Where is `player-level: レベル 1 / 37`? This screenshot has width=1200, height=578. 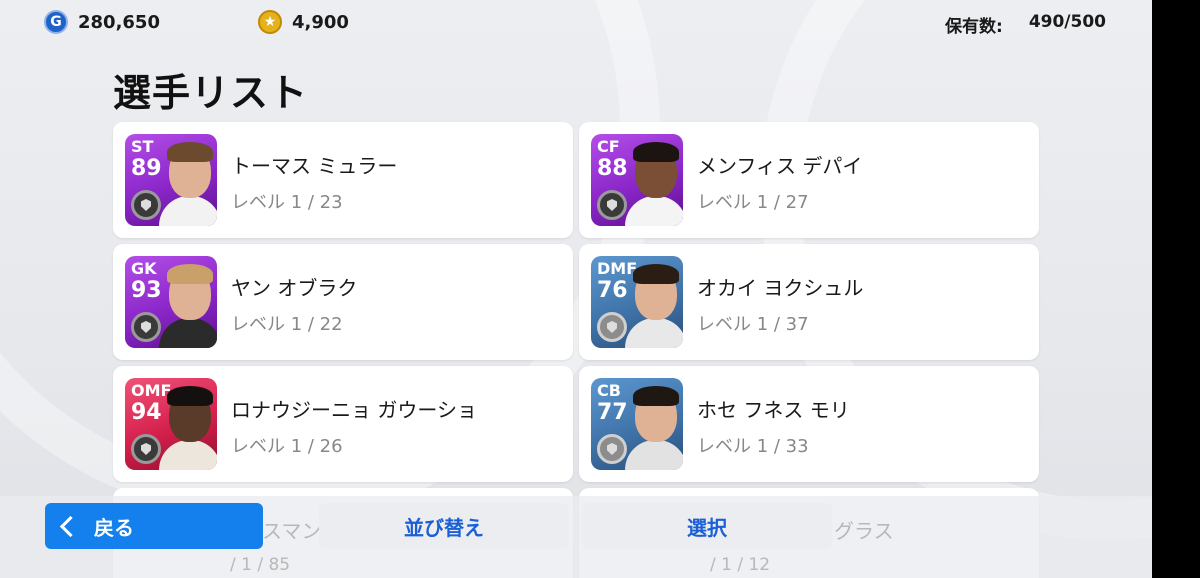
player-level: レベル 1 / 37 is located at coordinates (753, 324).